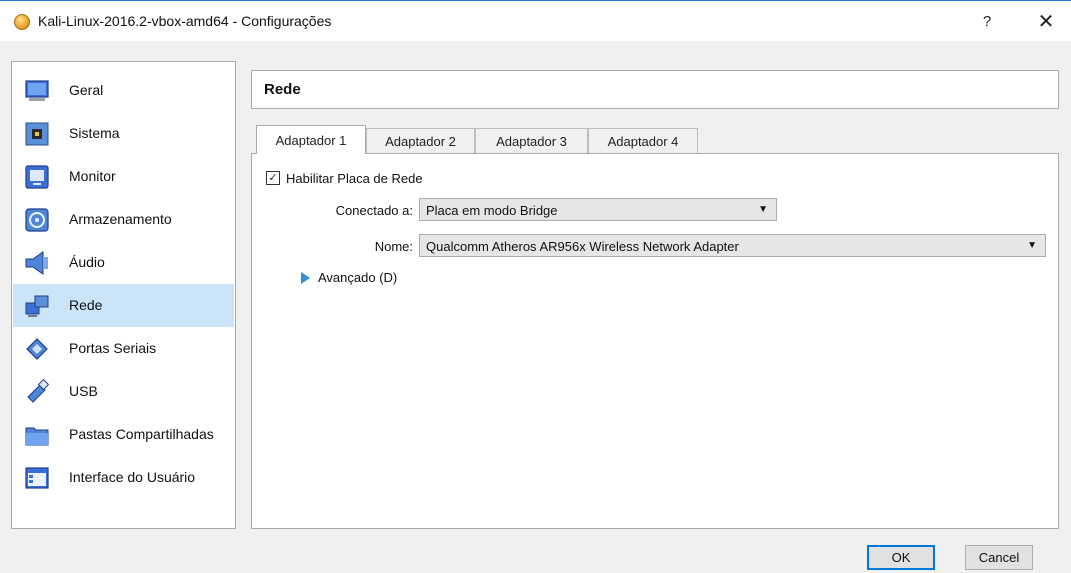 This screenshot has height=573, width=1071. Describe the element at coordinates (37, 90) in the screenshot. I see `monitor-screen-icon` at that location.